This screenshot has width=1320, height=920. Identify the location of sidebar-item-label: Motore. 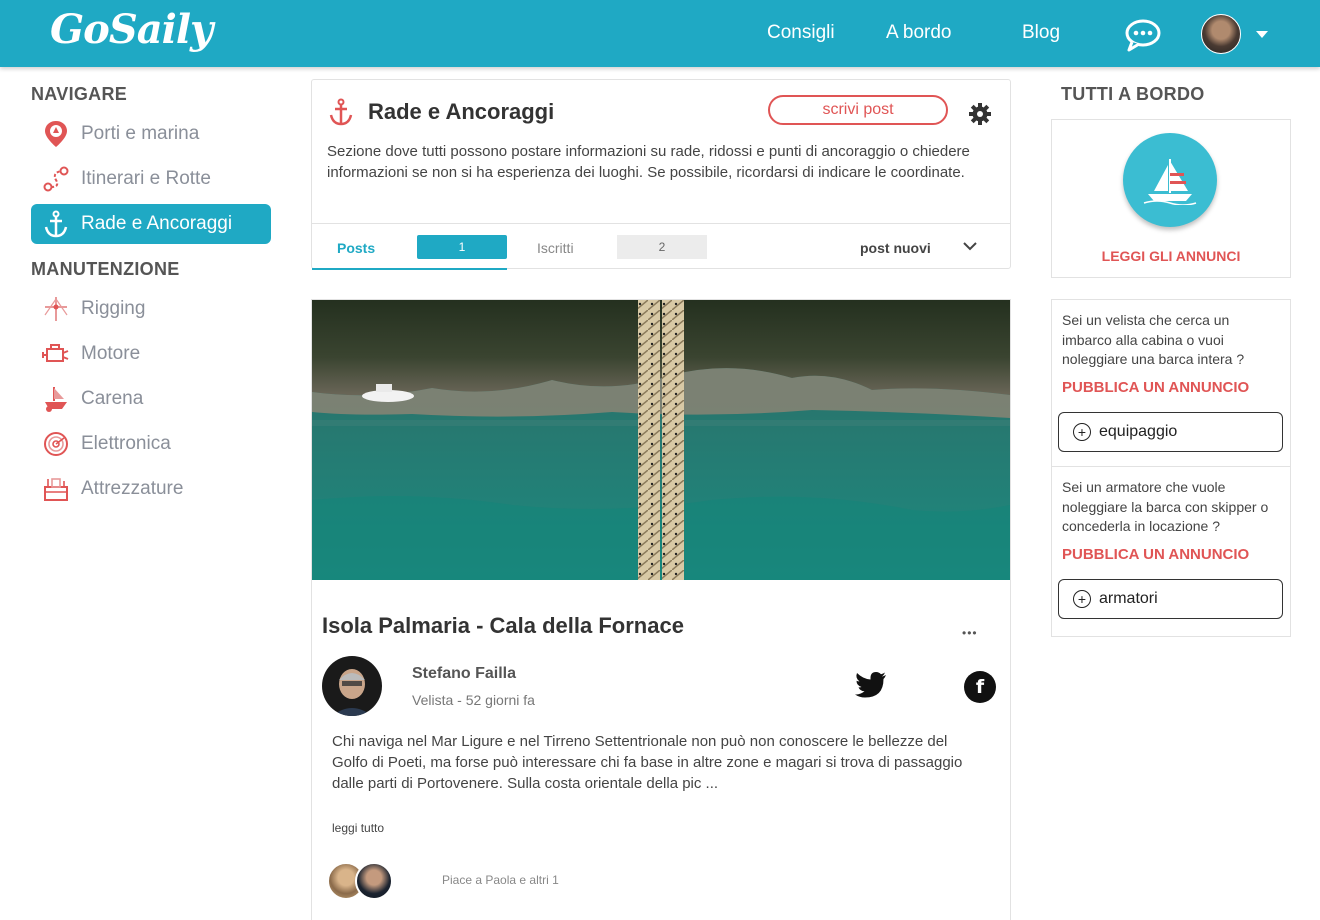
(111, 353).